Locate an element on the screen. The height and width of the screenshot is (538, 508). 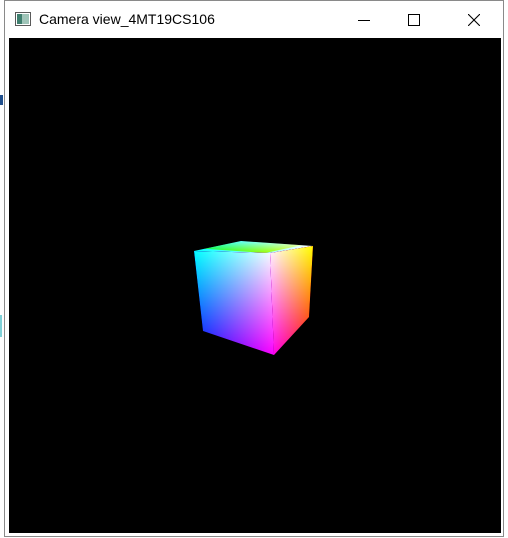
app-window-icon is located at coordinates (23, 19).